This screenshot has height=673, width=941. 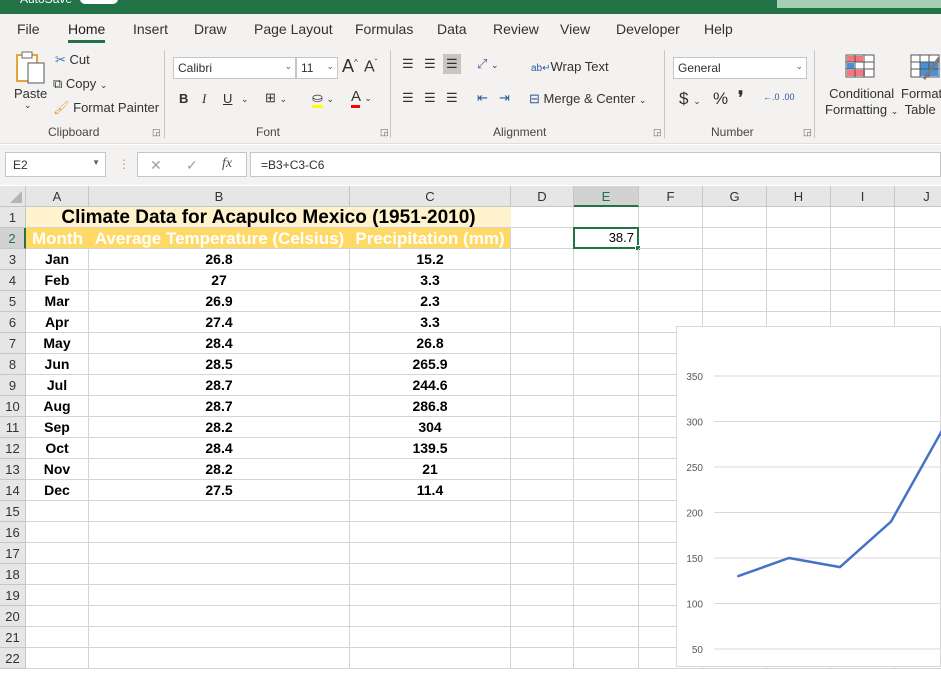 I want to click on cell-d18, so click(x=542, y=574).